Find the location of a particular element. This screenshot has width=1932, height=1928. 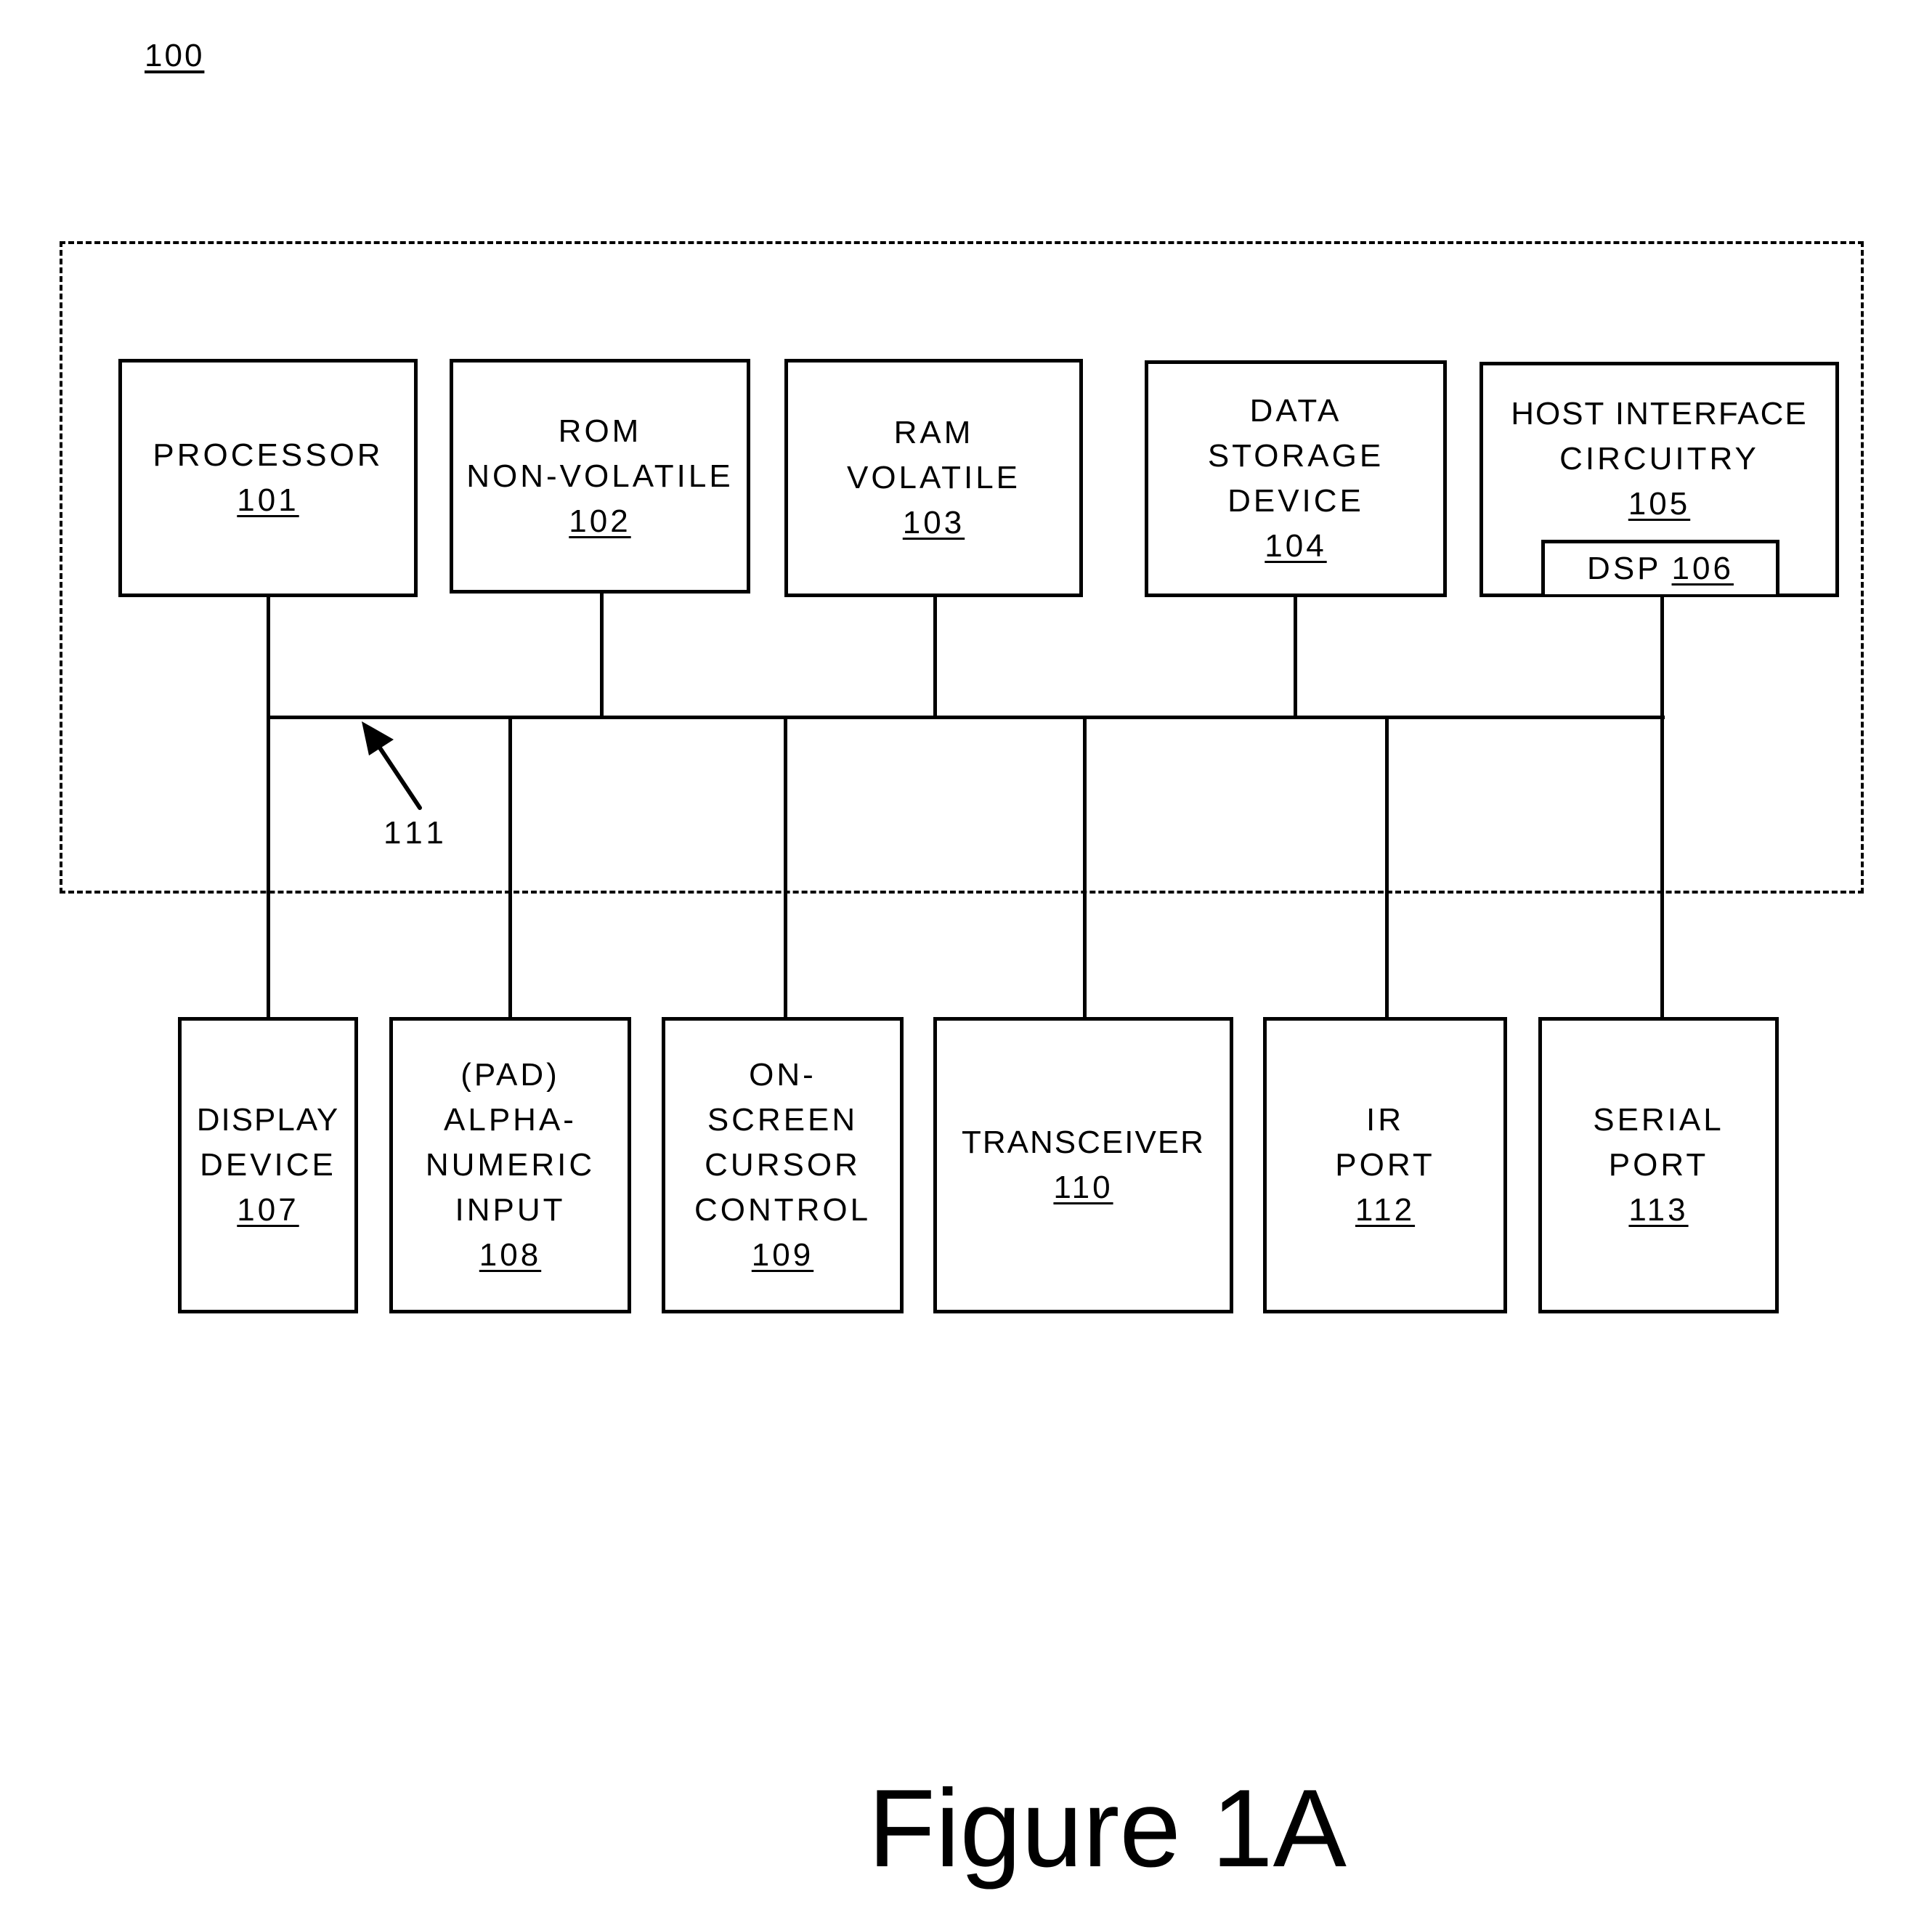

block-label: SCREEN is located at coordinates (783, 1120).